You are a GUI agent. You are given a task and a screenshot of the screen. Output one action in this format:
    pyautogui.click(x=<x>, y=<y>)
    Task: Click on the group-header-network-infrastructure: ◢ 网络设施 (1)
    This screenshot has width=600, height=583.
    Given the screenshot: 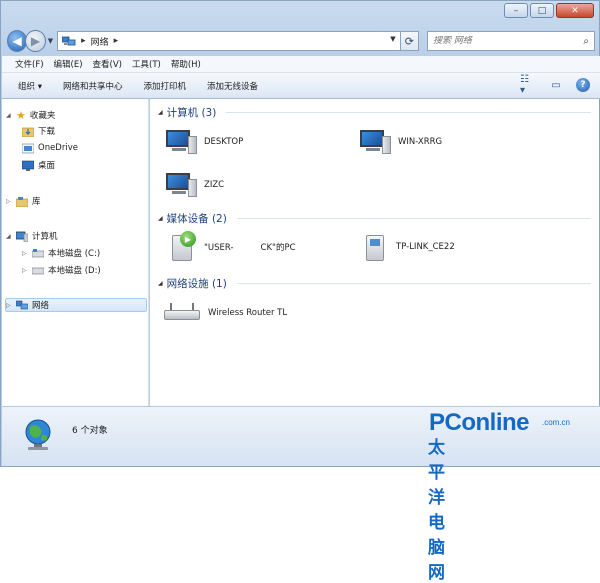 What is the action you would take?
    pyautogui.click(x=374, y=283)
    